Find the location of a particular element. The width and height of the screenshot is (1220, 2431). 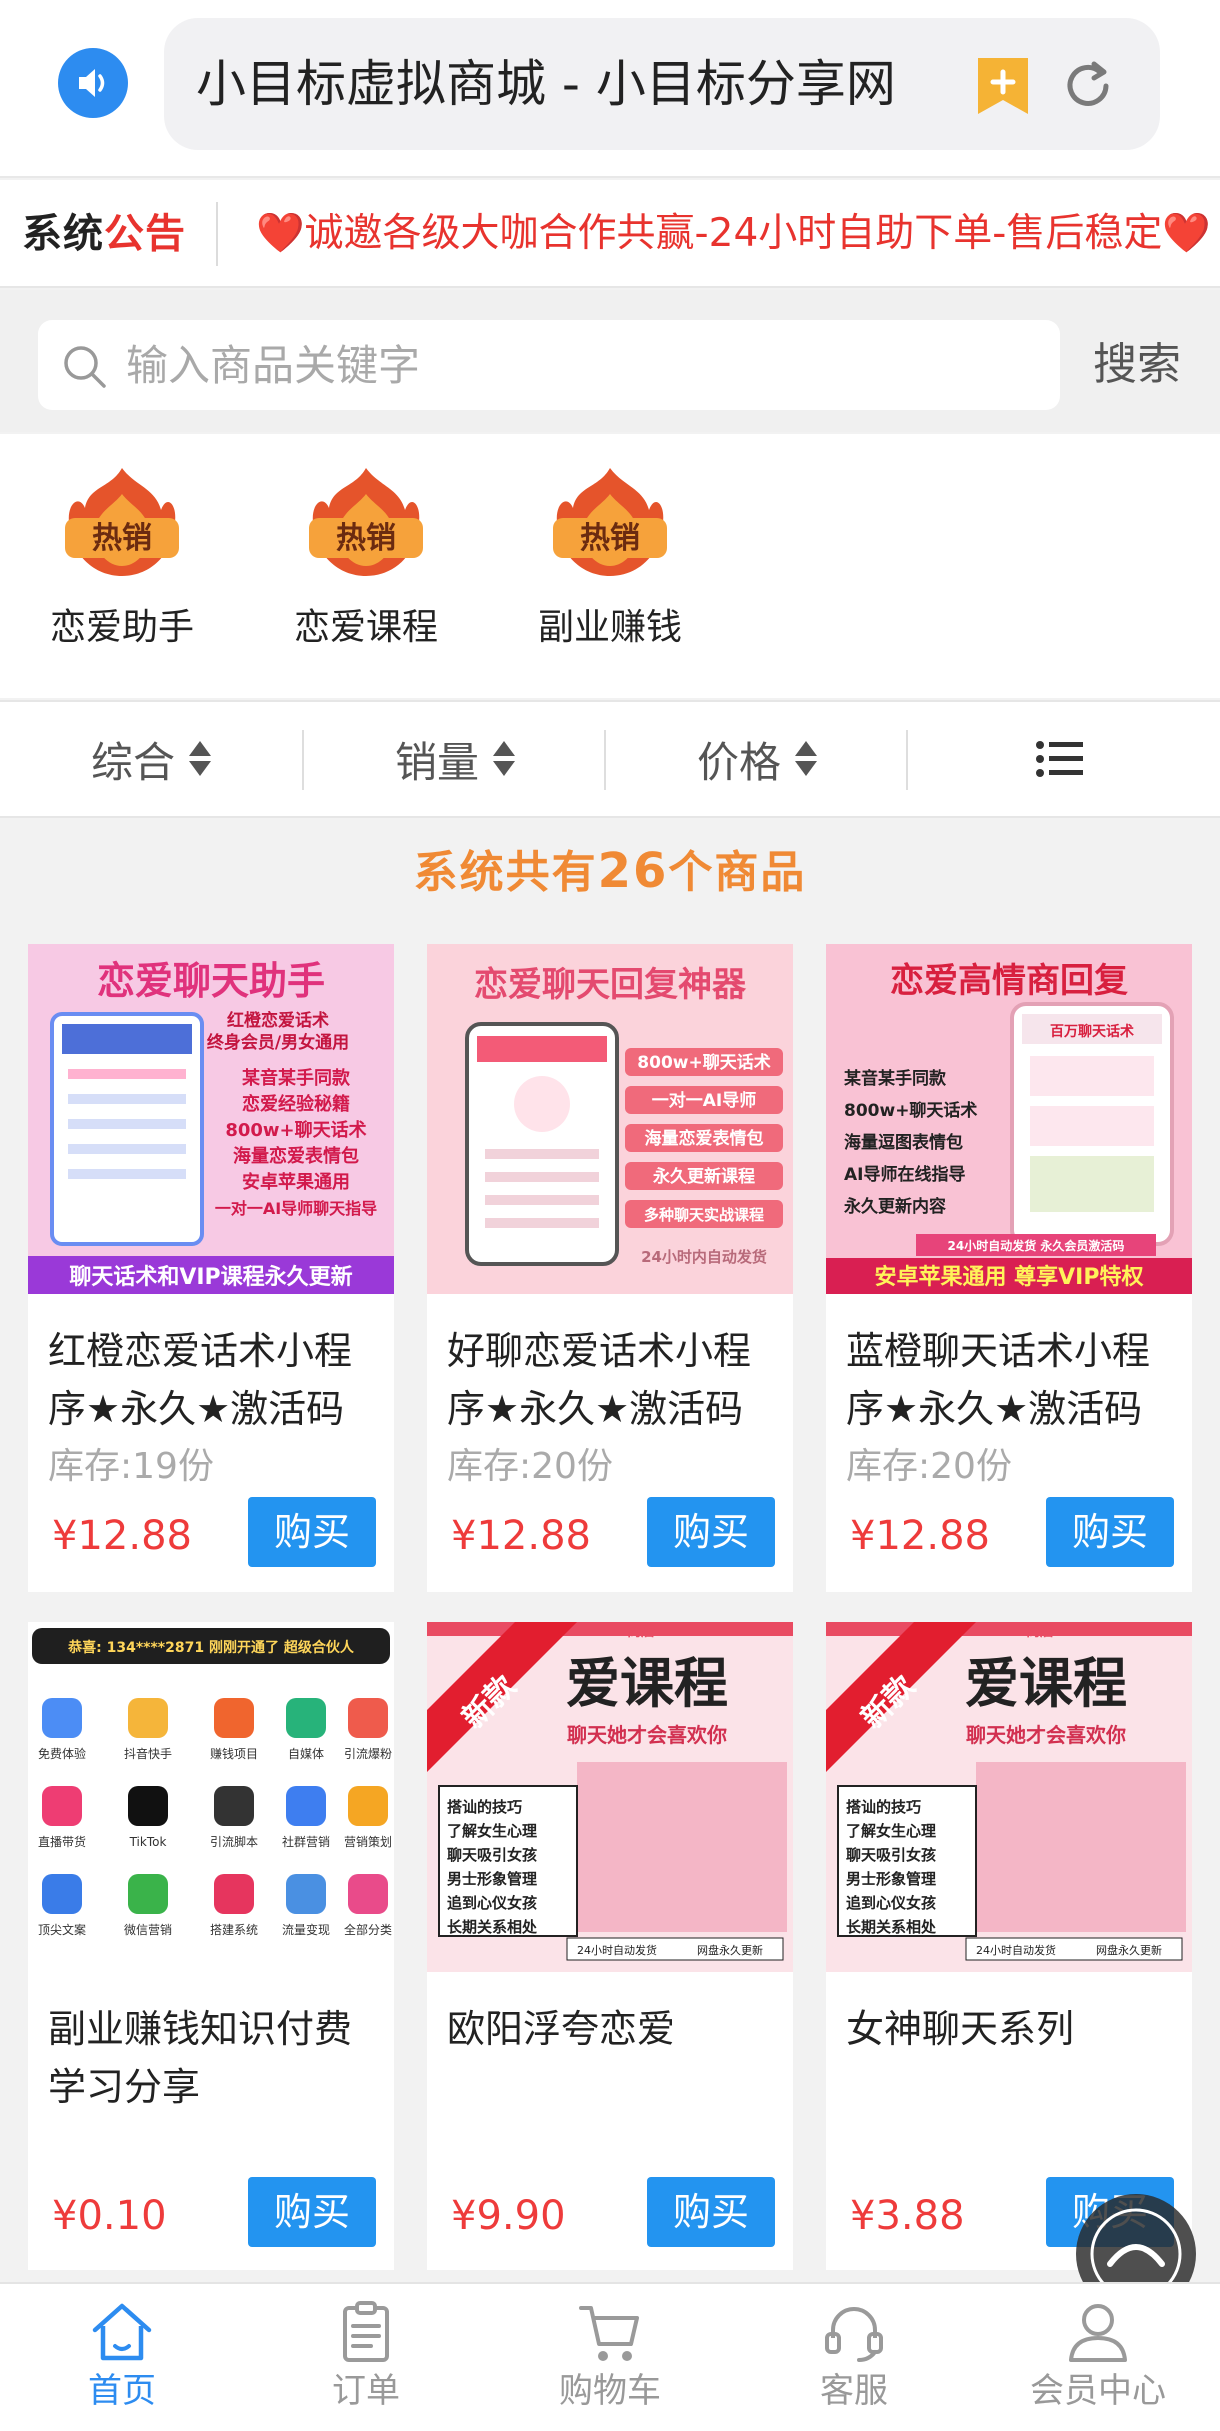

svg-text: 百万聊天话术 is located at coordinates (1092, 1031).